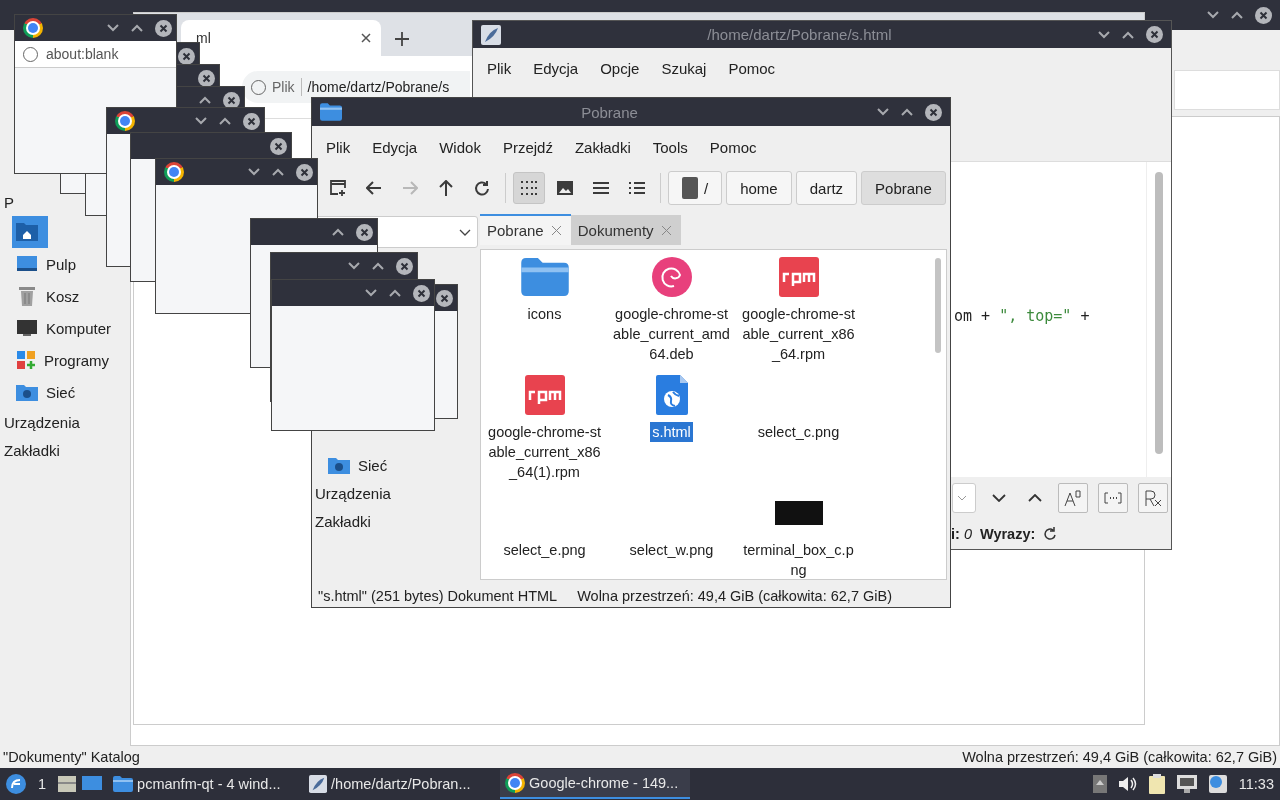 The height and width of the screenshot is (800, 1280). I want to click on sidebar-item: Komputer, so click(56, 328).